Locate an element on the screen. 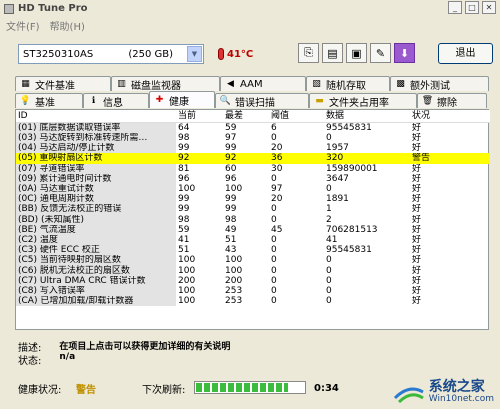 The height and width of the screenshot is (409, 500). cell-id: (09) 累计通电时间计数 is located at coordinates (96, 178).